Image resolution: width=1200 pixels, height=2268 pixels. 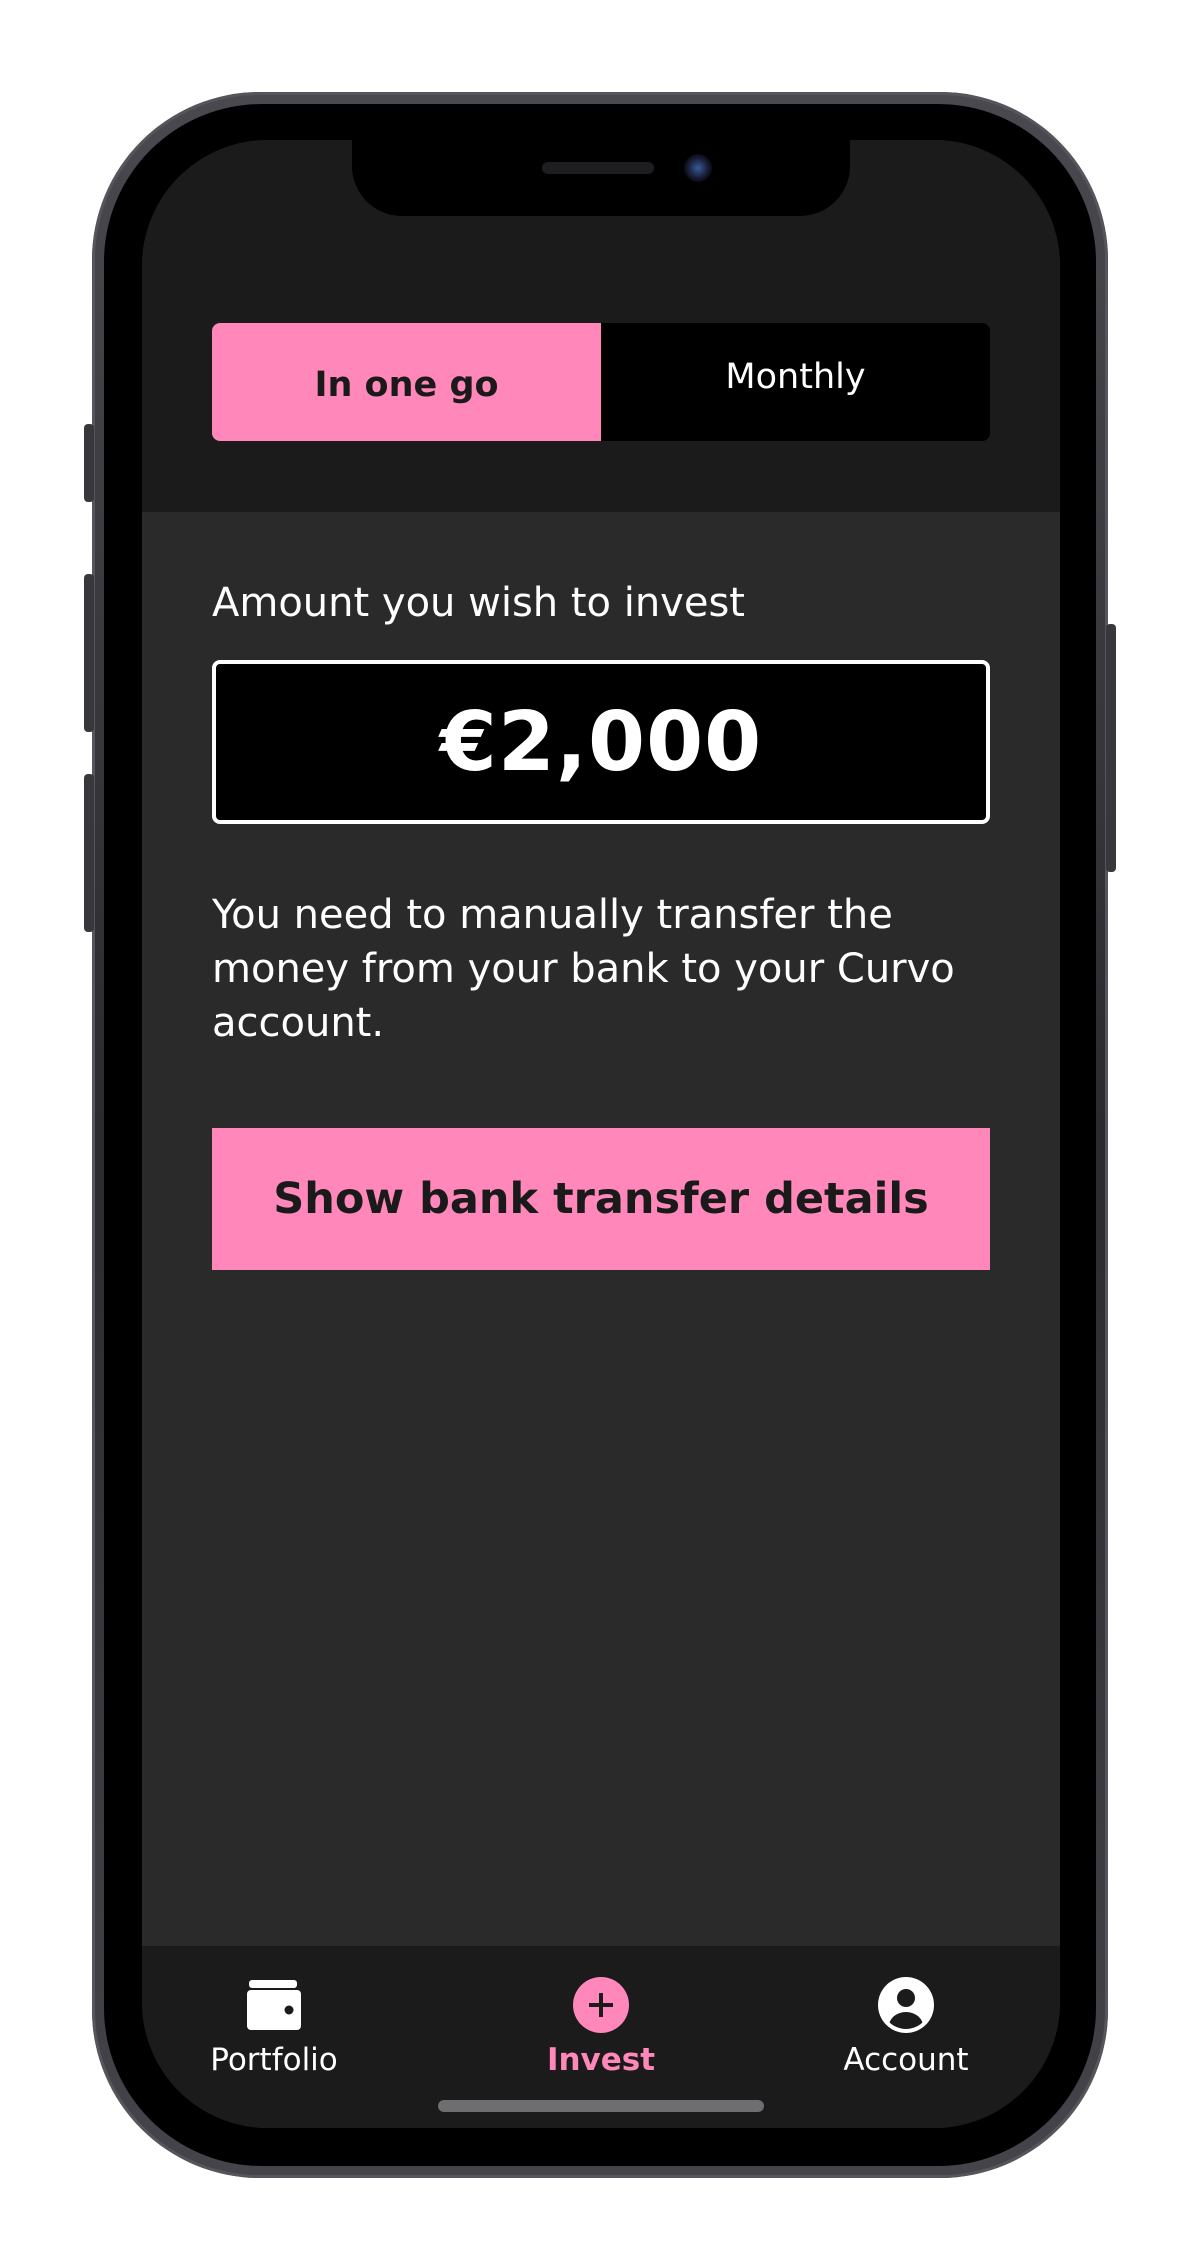 I want to click on tab-invest: Invest, so click(x=601, y=2031).